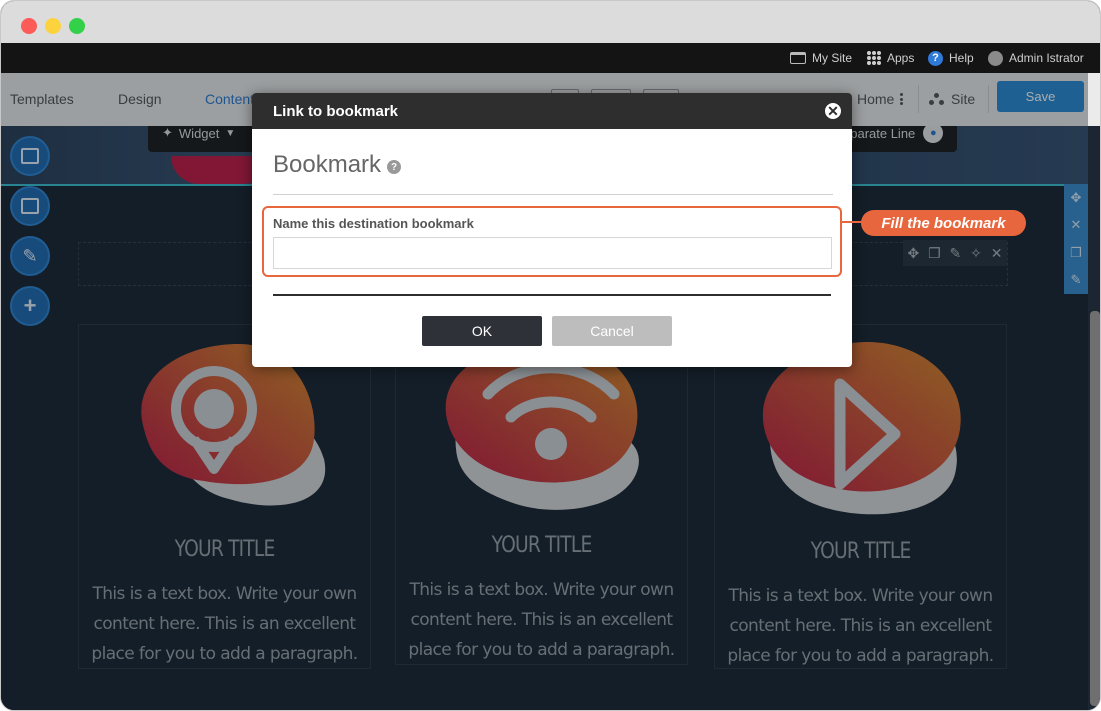  What do you see at coordinates (1046, 58) in the screenshot?
I see `user-name: Admin Istrator` at bounding box center [1046, 58].